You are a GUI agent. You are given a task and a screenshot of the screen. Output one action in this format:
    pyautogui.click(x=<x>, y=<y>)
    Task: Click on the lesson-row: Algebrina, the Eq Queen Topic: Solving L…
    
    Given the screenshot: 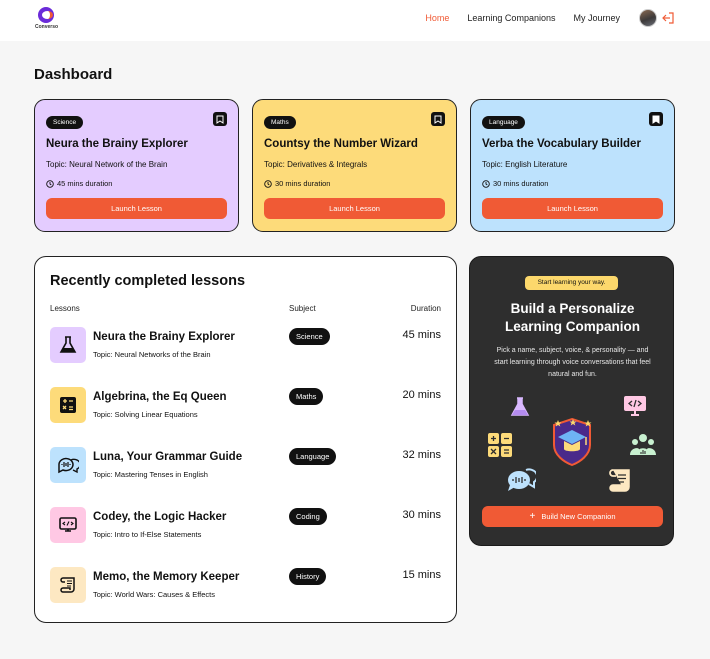 What is the action you would take?
    pyautogui.click(x=245, y=407)
    